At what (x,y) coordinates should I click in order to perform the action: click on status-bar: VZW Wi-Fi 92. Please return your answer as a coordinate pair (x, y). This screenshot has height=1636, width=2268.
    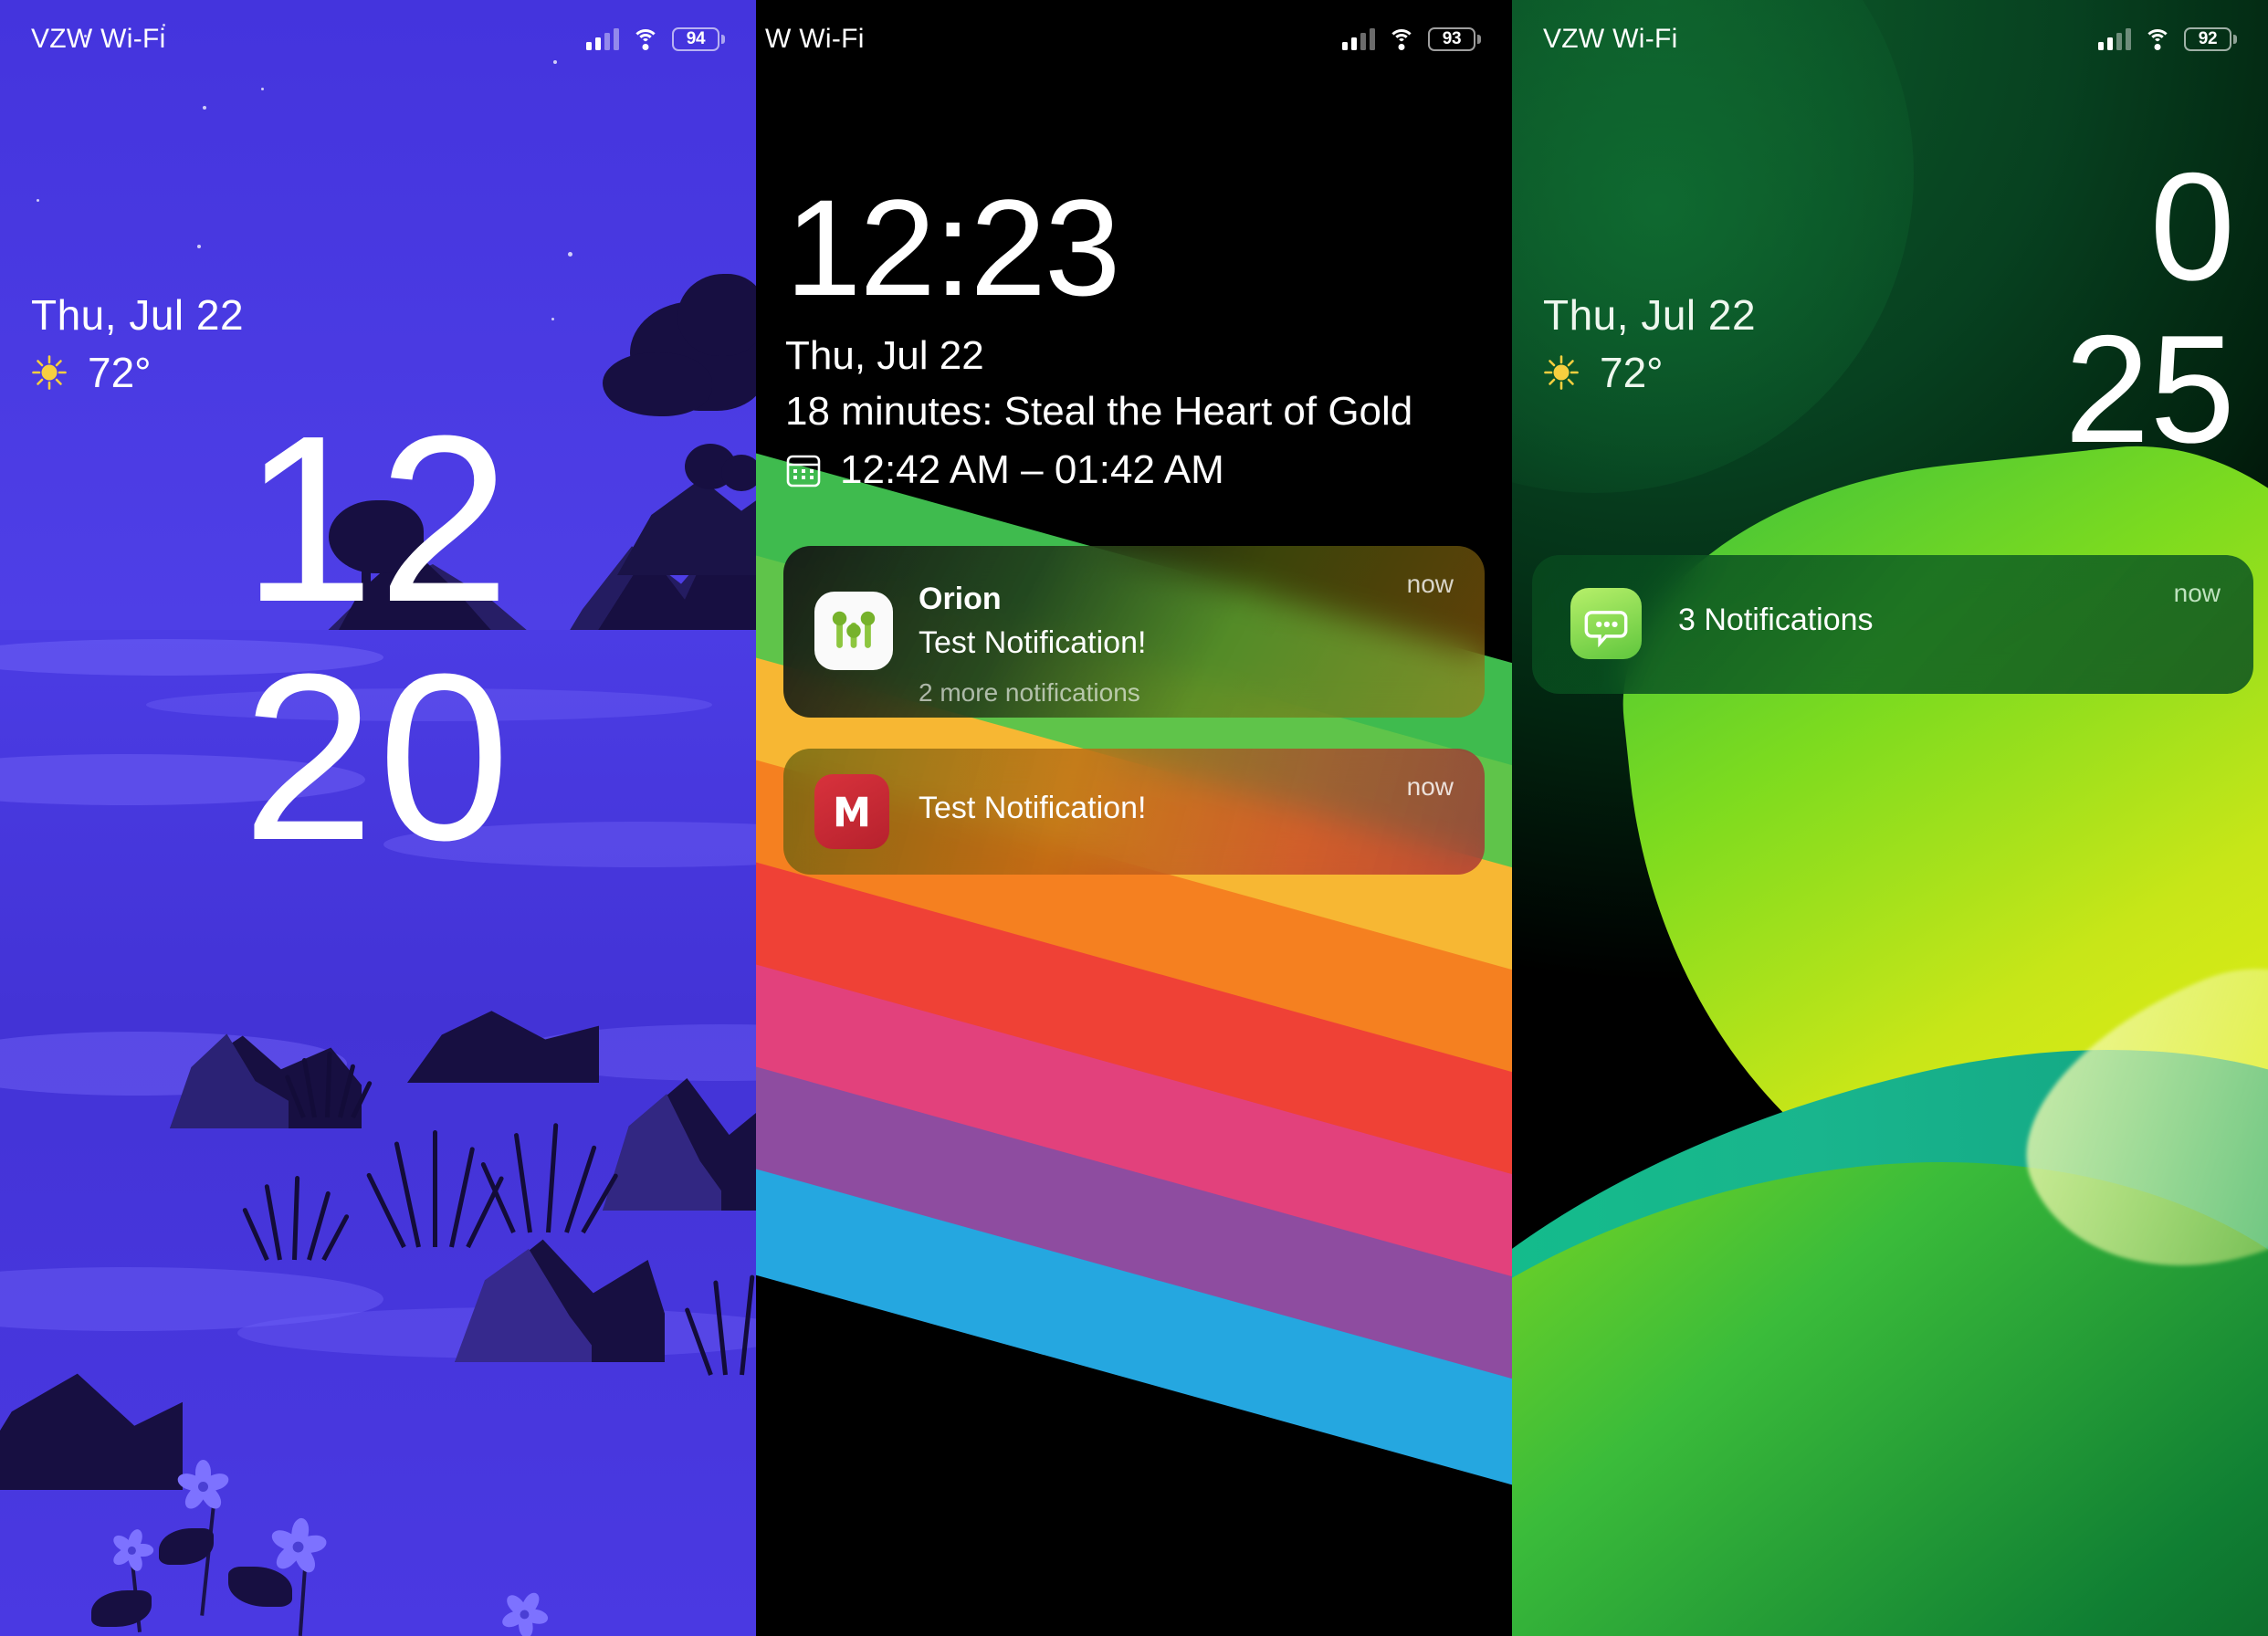
    Looking at the image, I should click on (1890, 39).